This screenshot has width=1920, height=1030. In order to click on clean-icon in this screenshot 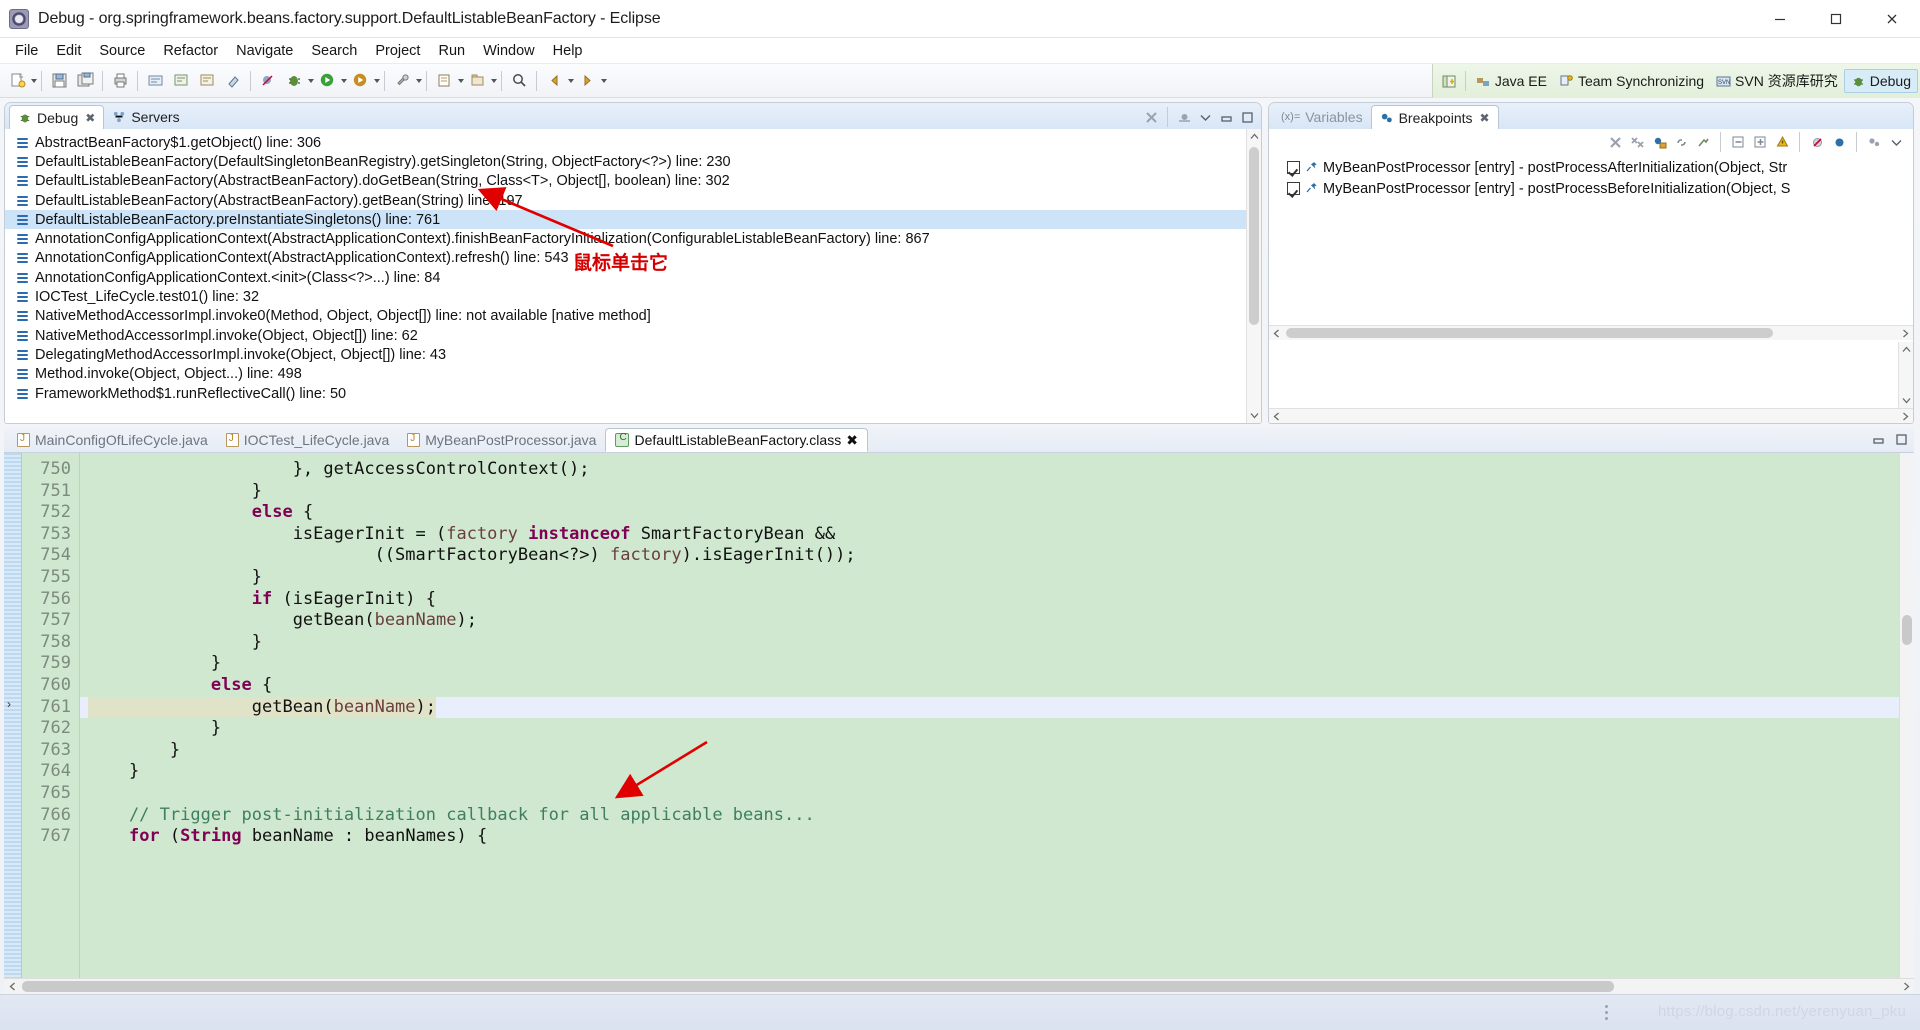, I will do `click(233, 81)`.